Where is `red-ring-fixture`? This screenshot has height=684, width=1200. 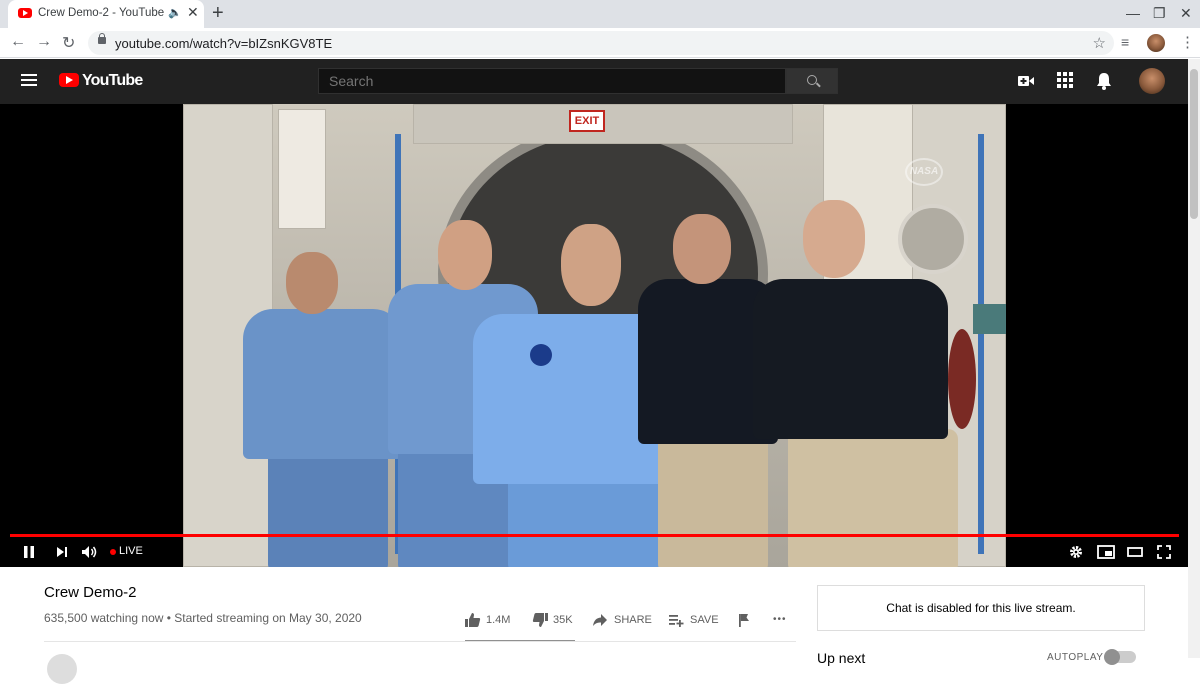
red-ring-fixture is located at coordinates (962, 379).